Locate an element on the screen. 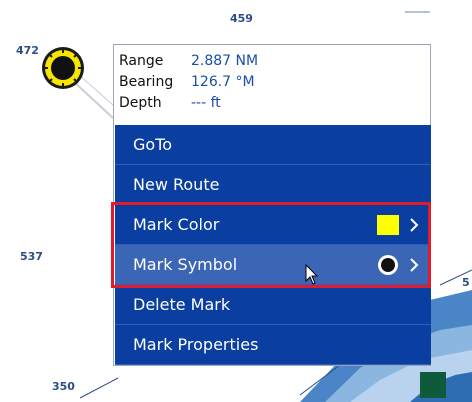 Image resolution: width=472 pixels, height=402 pixels. mark-properties-label: Mark Properties is located at coordinates (196, 344).